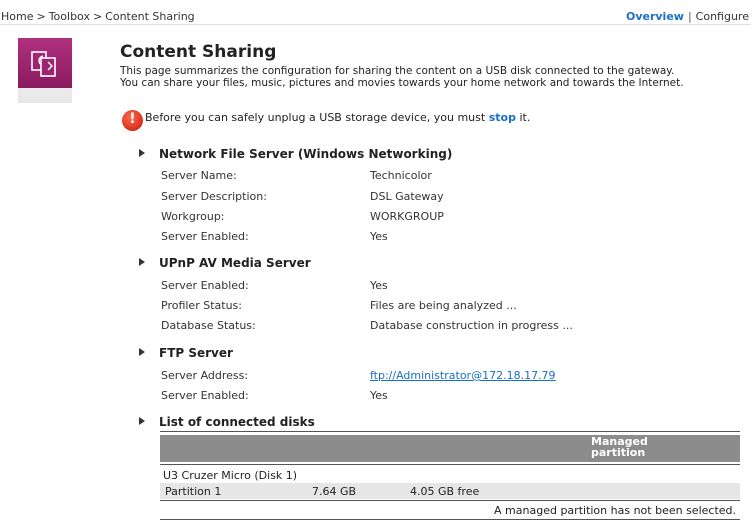 Image resolution: width=751 pixels, height=532 pixels. What do you see at coordinates (150, 16) in the screenshot?
I see `breadcrumb-current: Content Sharing` at bounding box center [150, 16].